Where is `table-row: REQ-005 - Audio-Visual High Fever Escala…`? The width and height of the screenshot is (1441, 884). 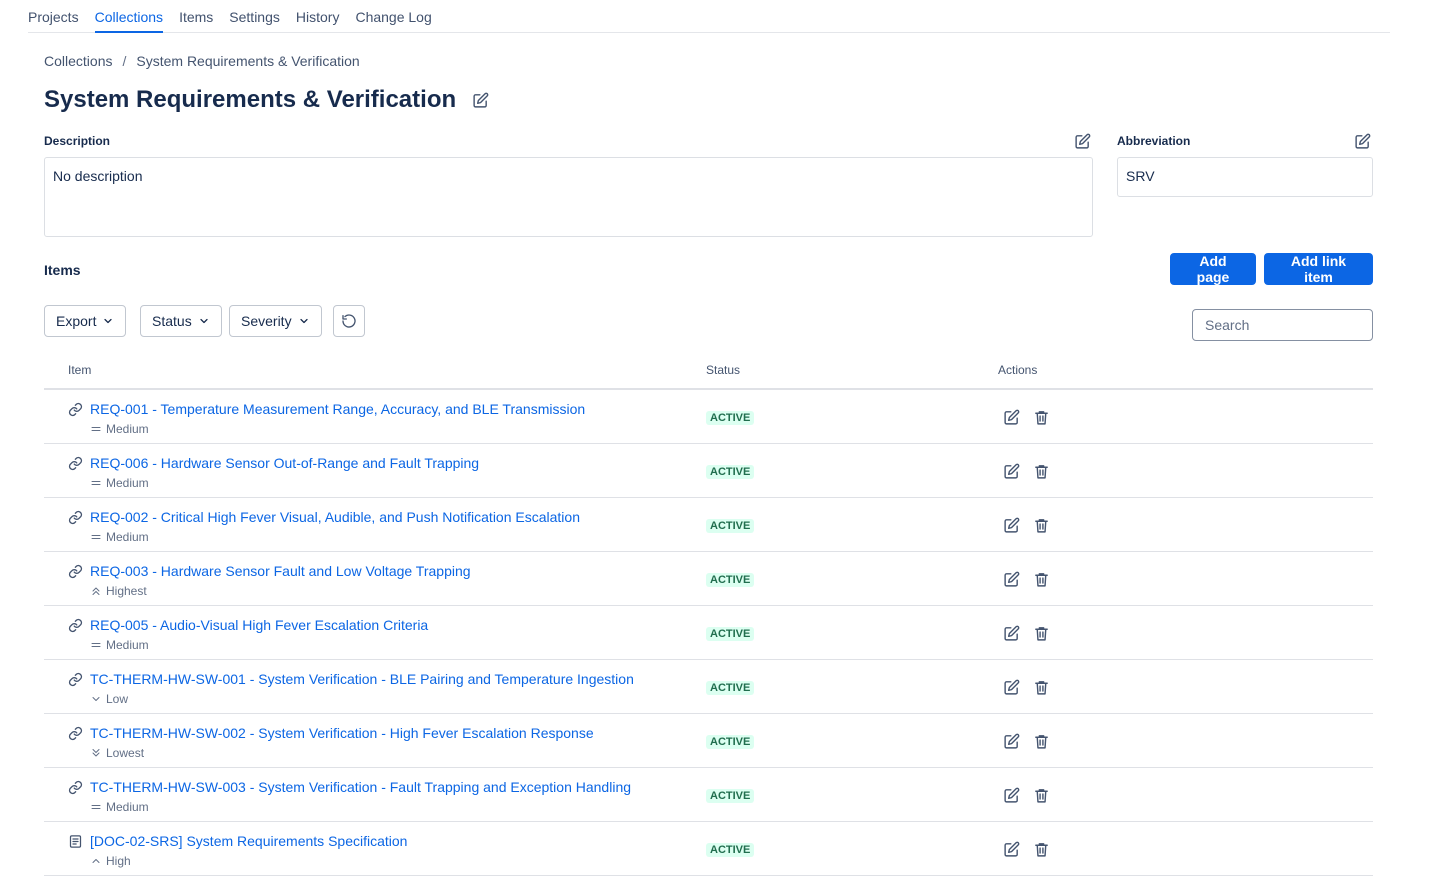
table-row: REQ-005 - Audio-Visual High Fever Escala… is located at coordinates (708, 633).